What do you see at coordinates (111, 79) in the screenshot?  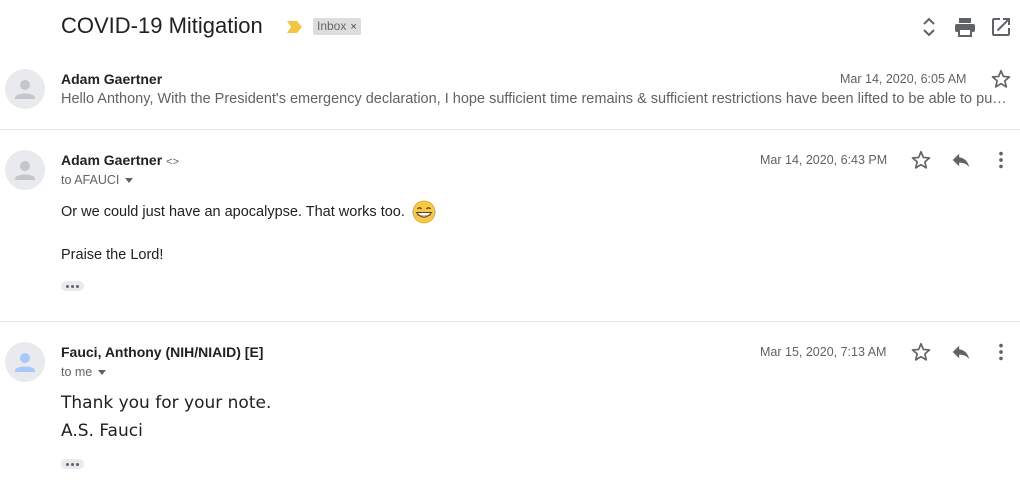 I see `message-1-sender: Adam Gaertner` at bounding box center [111, 79].